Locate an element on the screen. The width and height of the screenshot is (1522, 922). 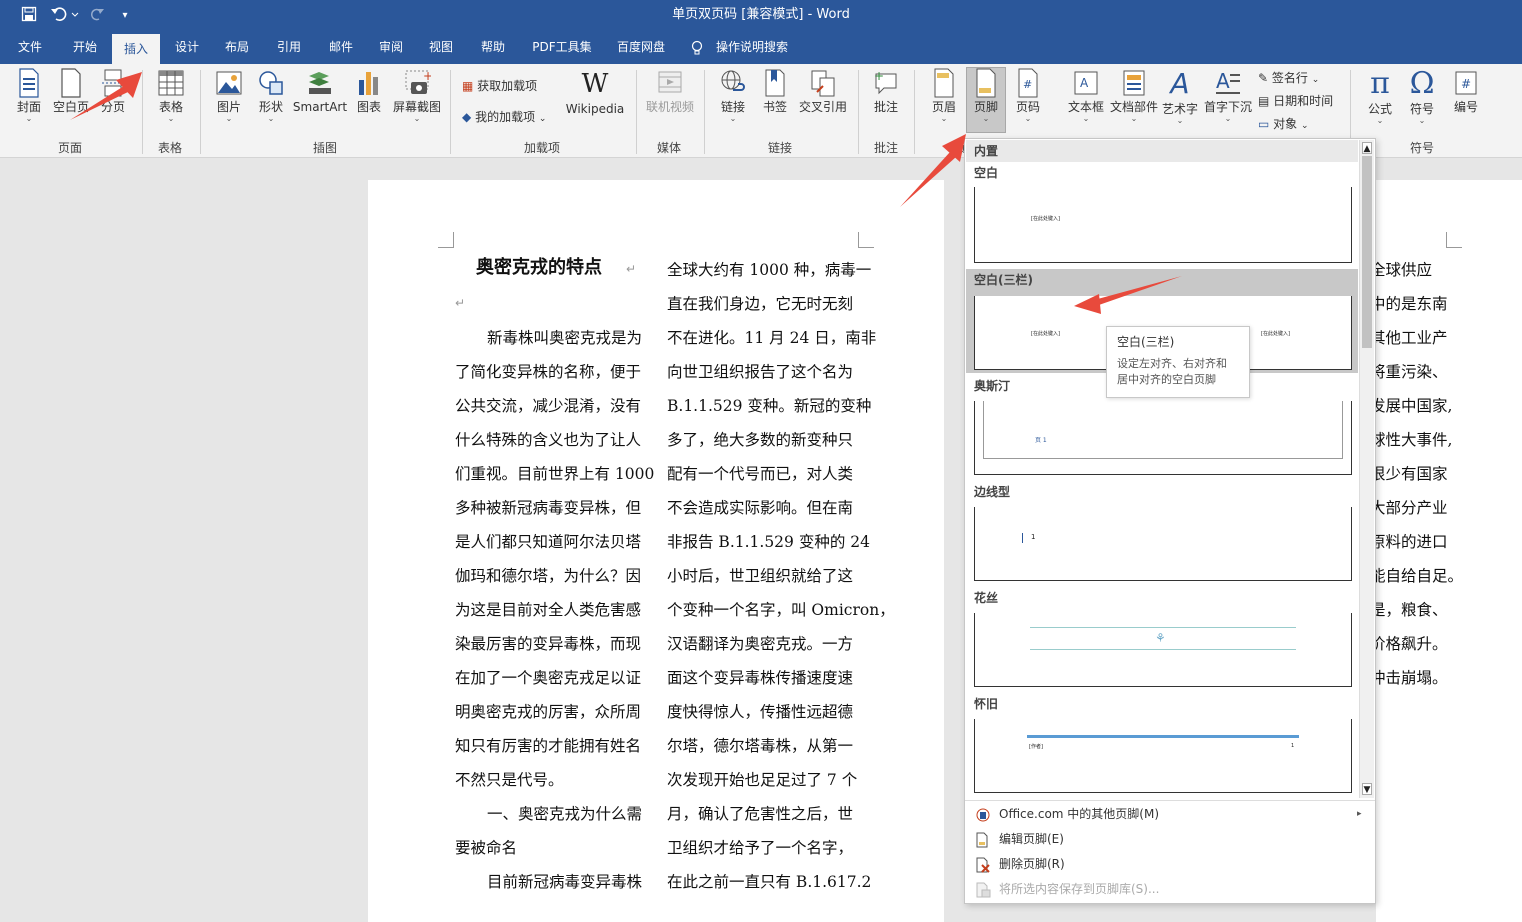
arrow-footer-button is located at coordinates (933, 170).